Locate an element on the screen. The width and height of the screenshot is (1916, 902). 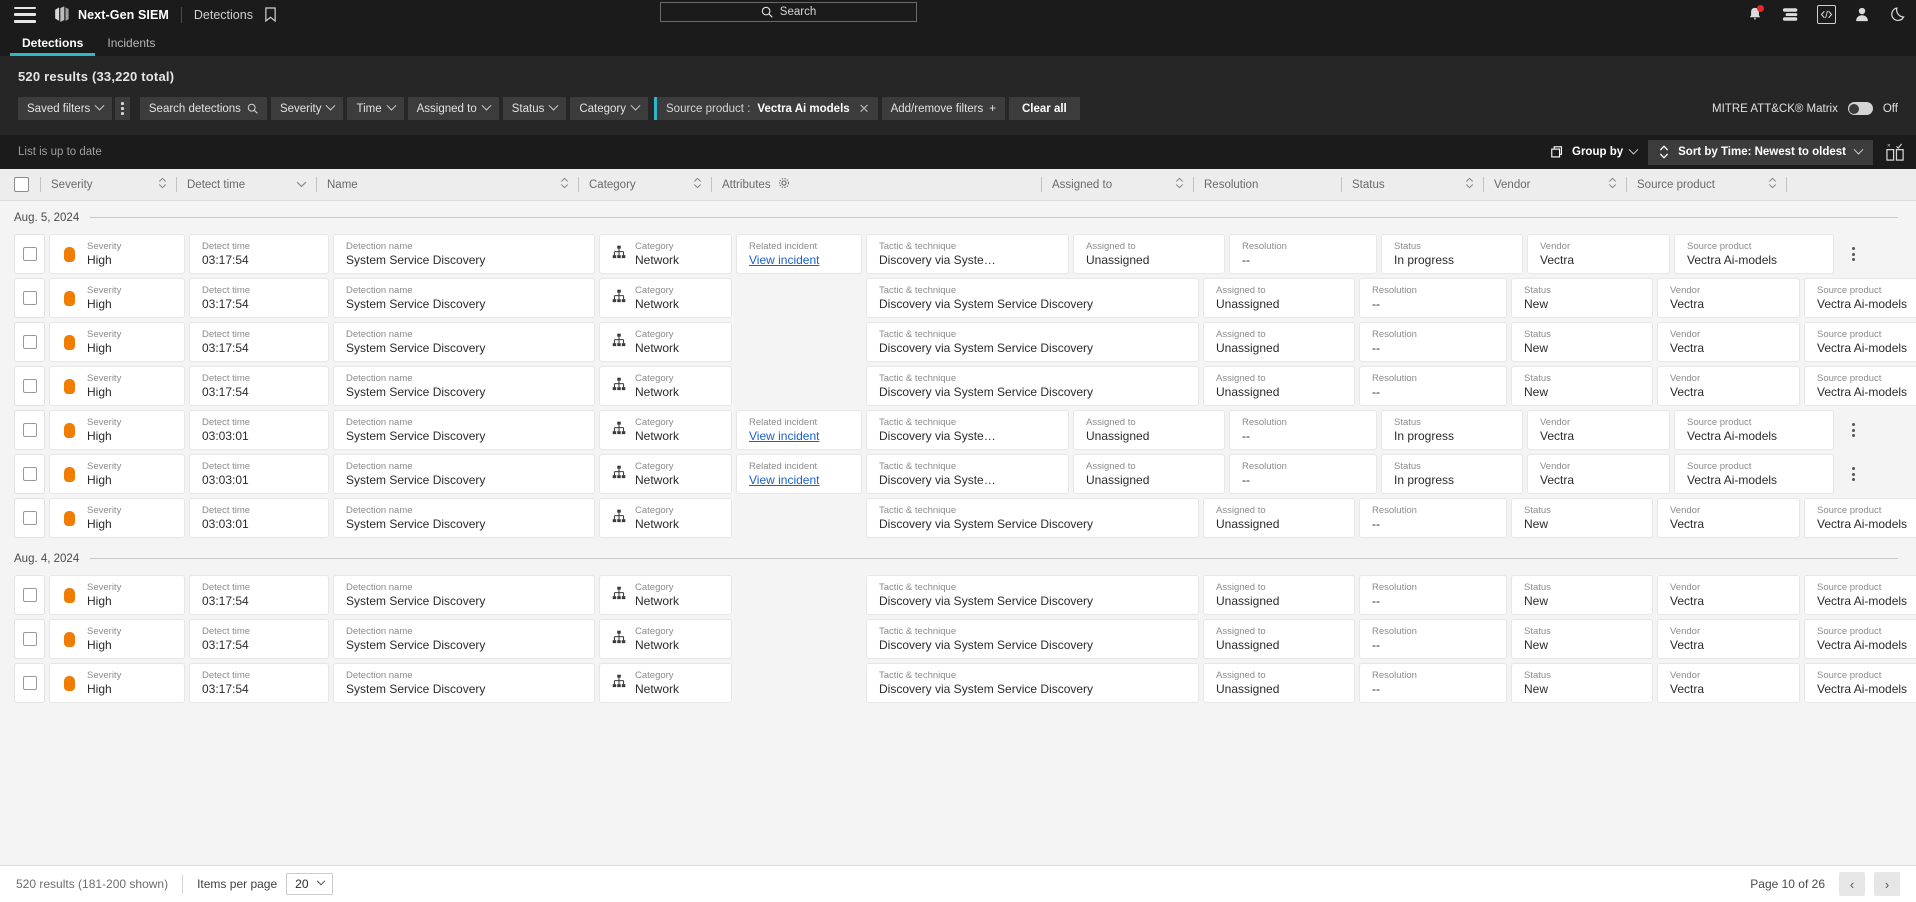
filter-severity-button: Severity is located at coordinates (307, 108).